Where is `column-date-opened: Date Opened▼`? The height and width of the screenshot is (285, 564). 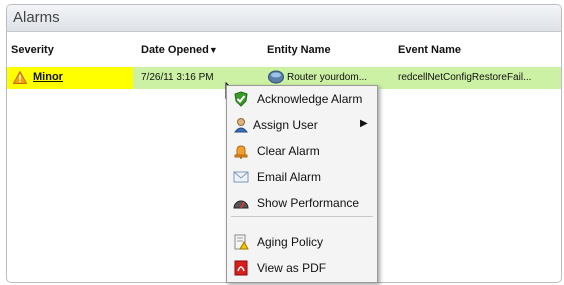 column-date-opened: Date Opened▼ is located at coordinates (179, 50).